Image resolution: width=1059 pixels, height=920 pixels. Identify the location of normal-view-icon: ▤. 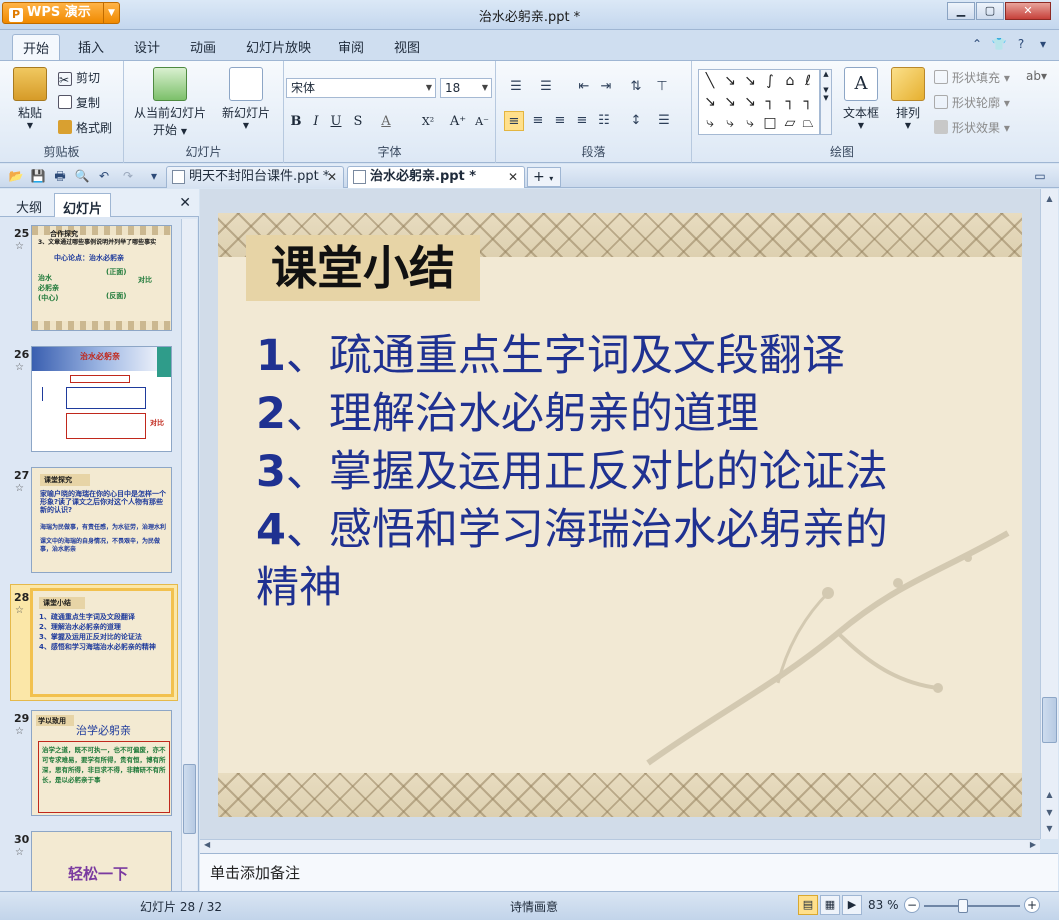
(808, 905).